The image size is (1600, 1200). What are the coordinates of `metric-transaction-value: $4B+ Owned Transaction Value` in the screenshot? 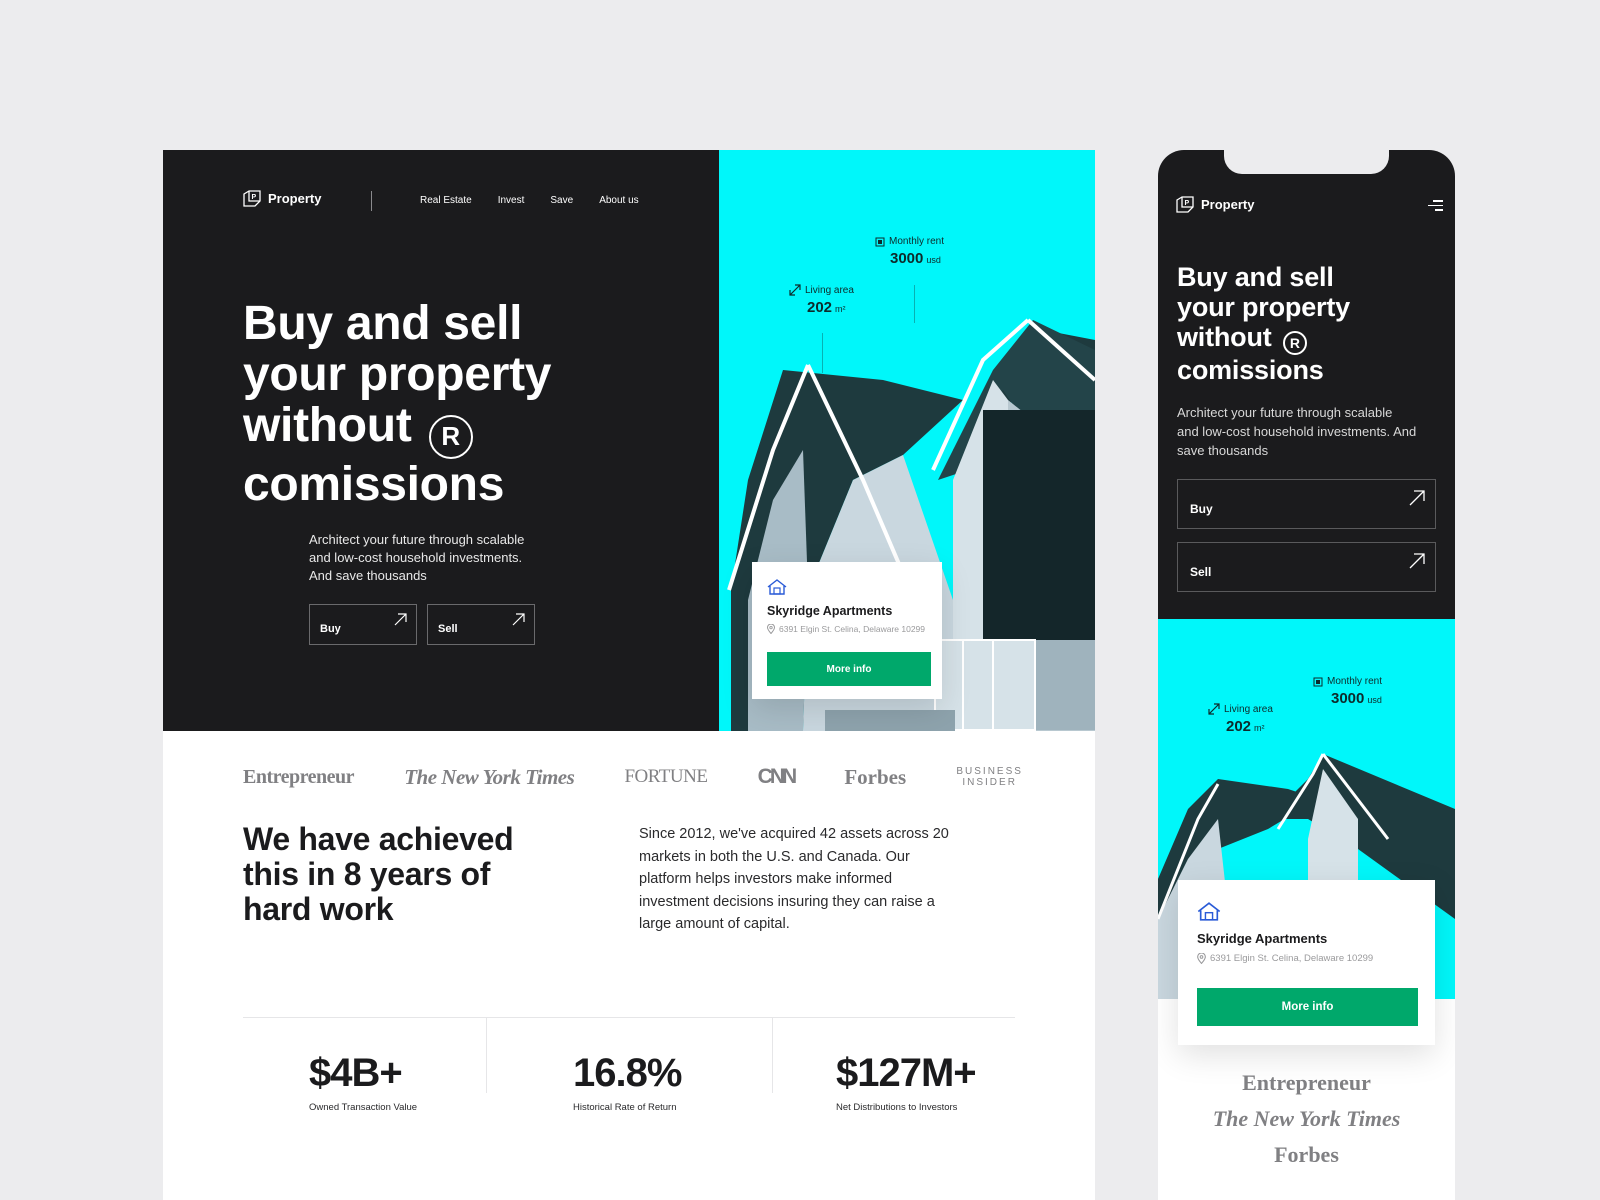 It's located at (363, 1083).